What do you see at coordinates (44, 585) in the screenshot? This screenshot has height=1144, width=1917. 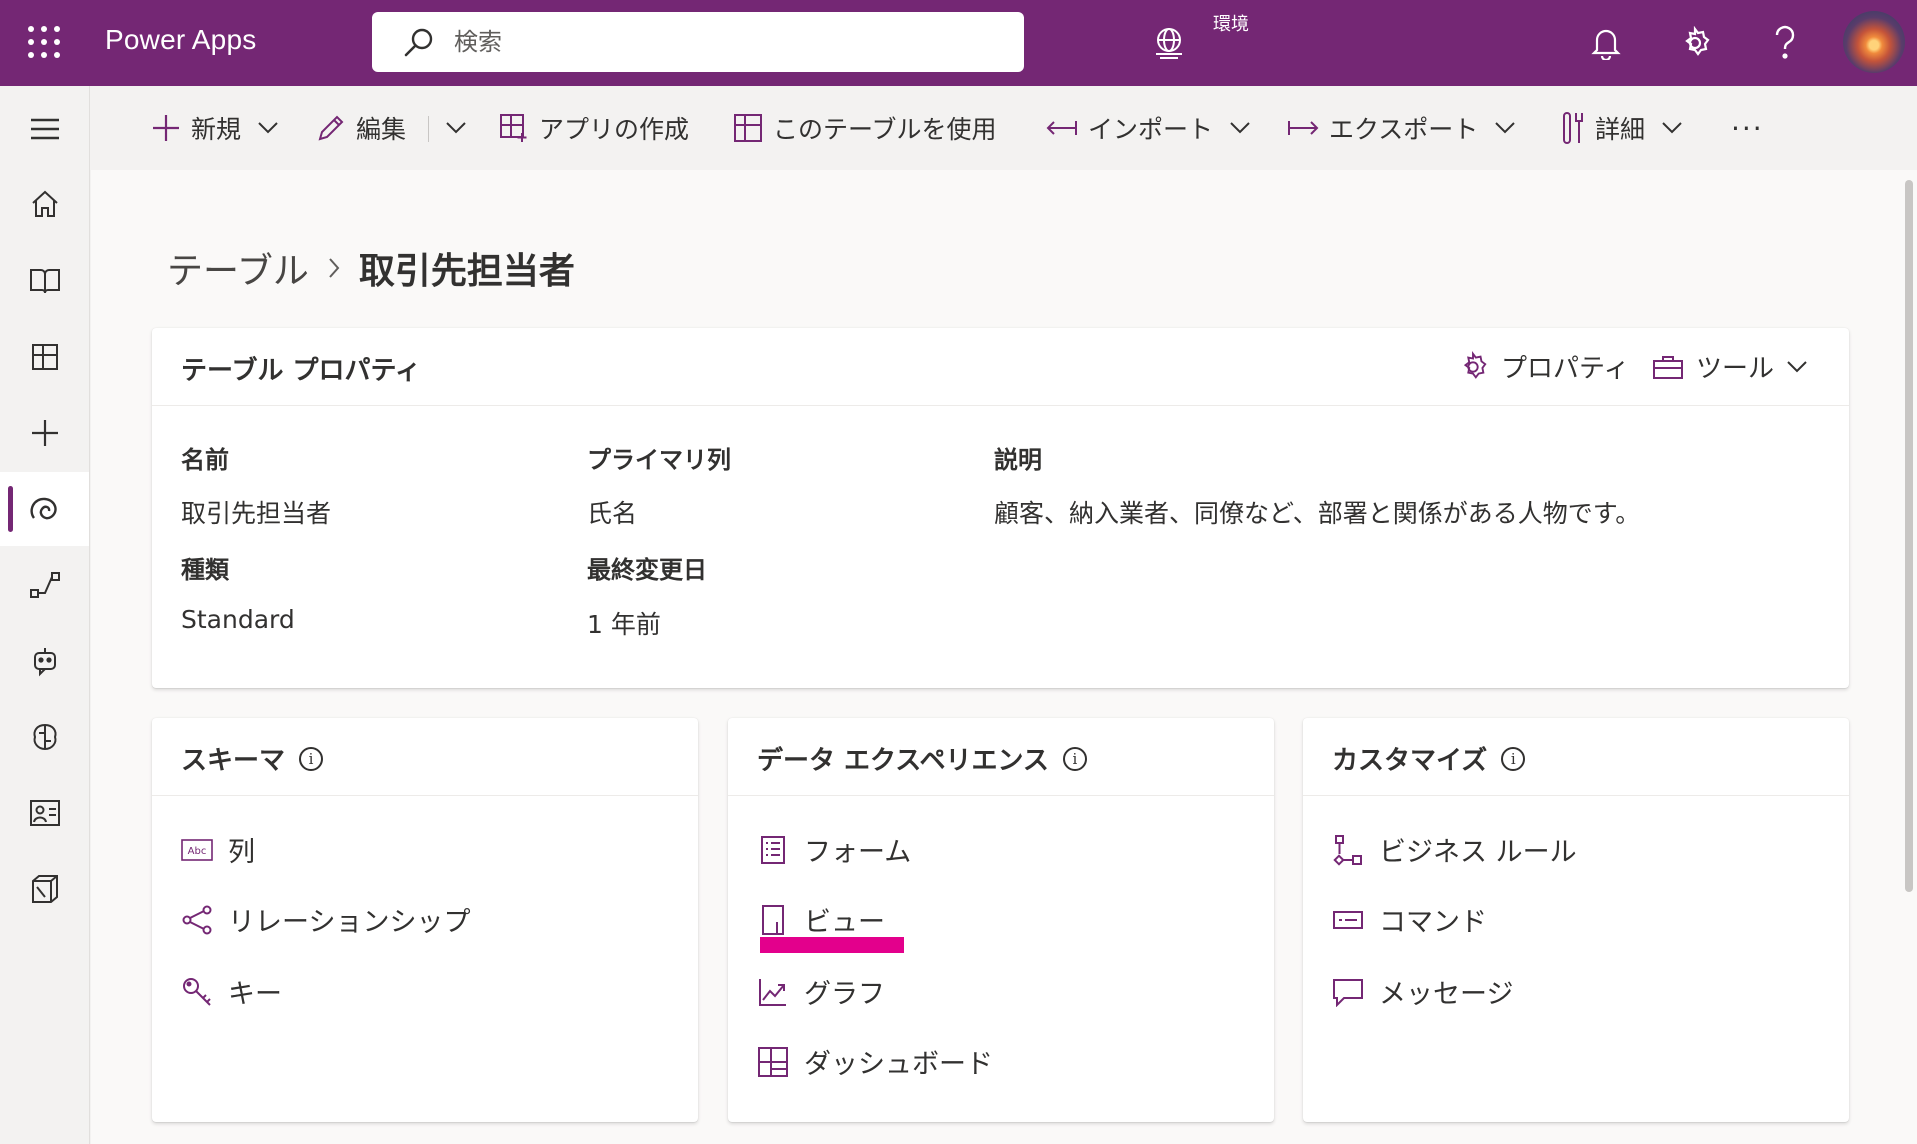 I see `flows-icon` at bounding box center [44, 585].